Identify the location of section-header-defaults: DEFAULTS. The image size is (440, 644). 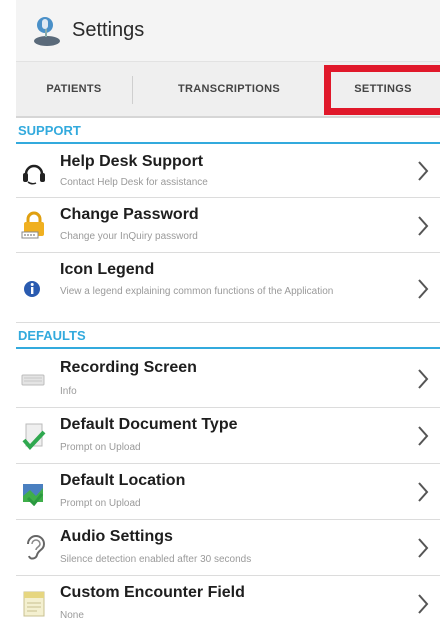
(228, 336).